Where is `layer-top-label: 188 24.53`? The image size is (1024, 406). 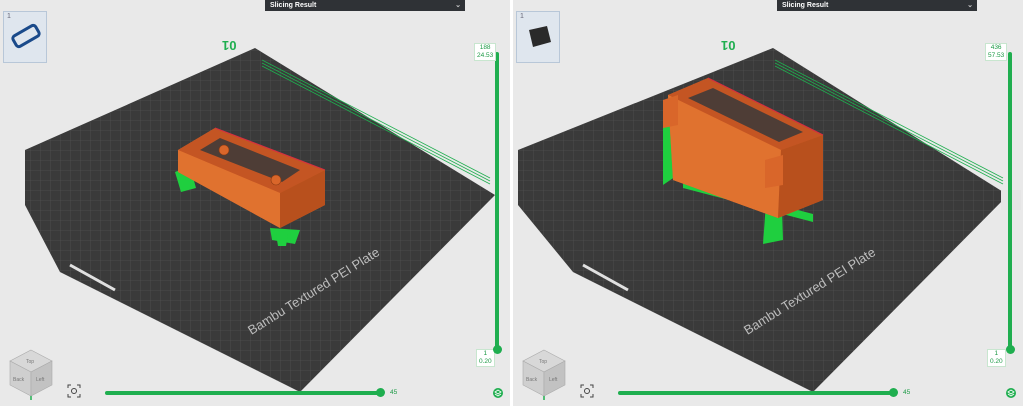 layer-top-label: 188 24.53 is located at coordinates (485, 52).